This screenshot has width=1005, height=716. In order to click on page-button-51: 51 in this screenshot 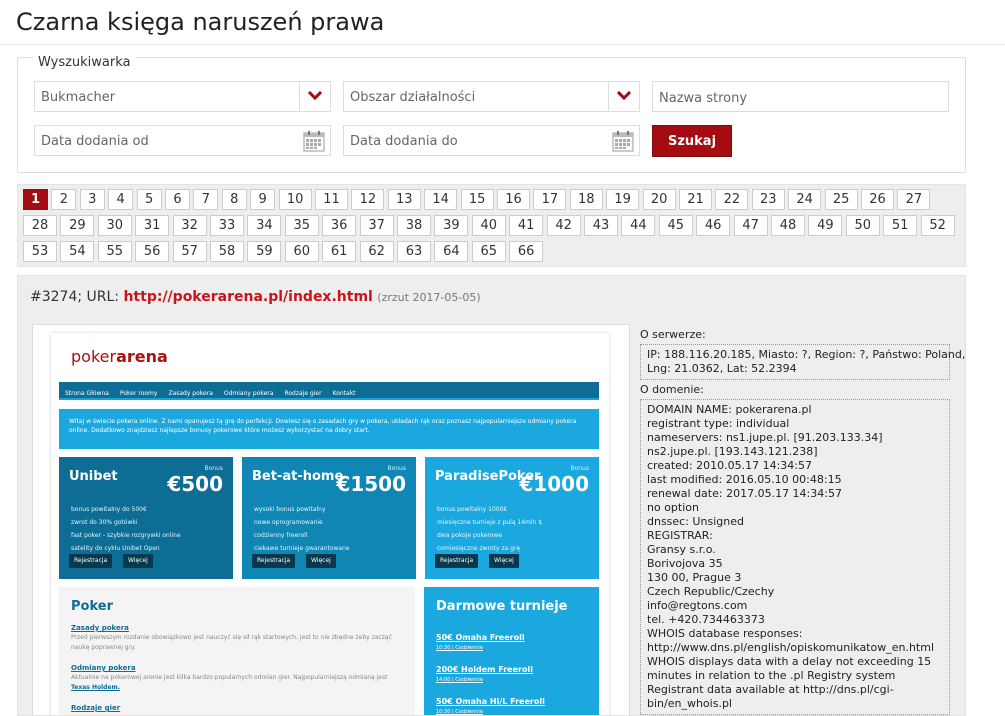, I will do `click(900, 225)`.